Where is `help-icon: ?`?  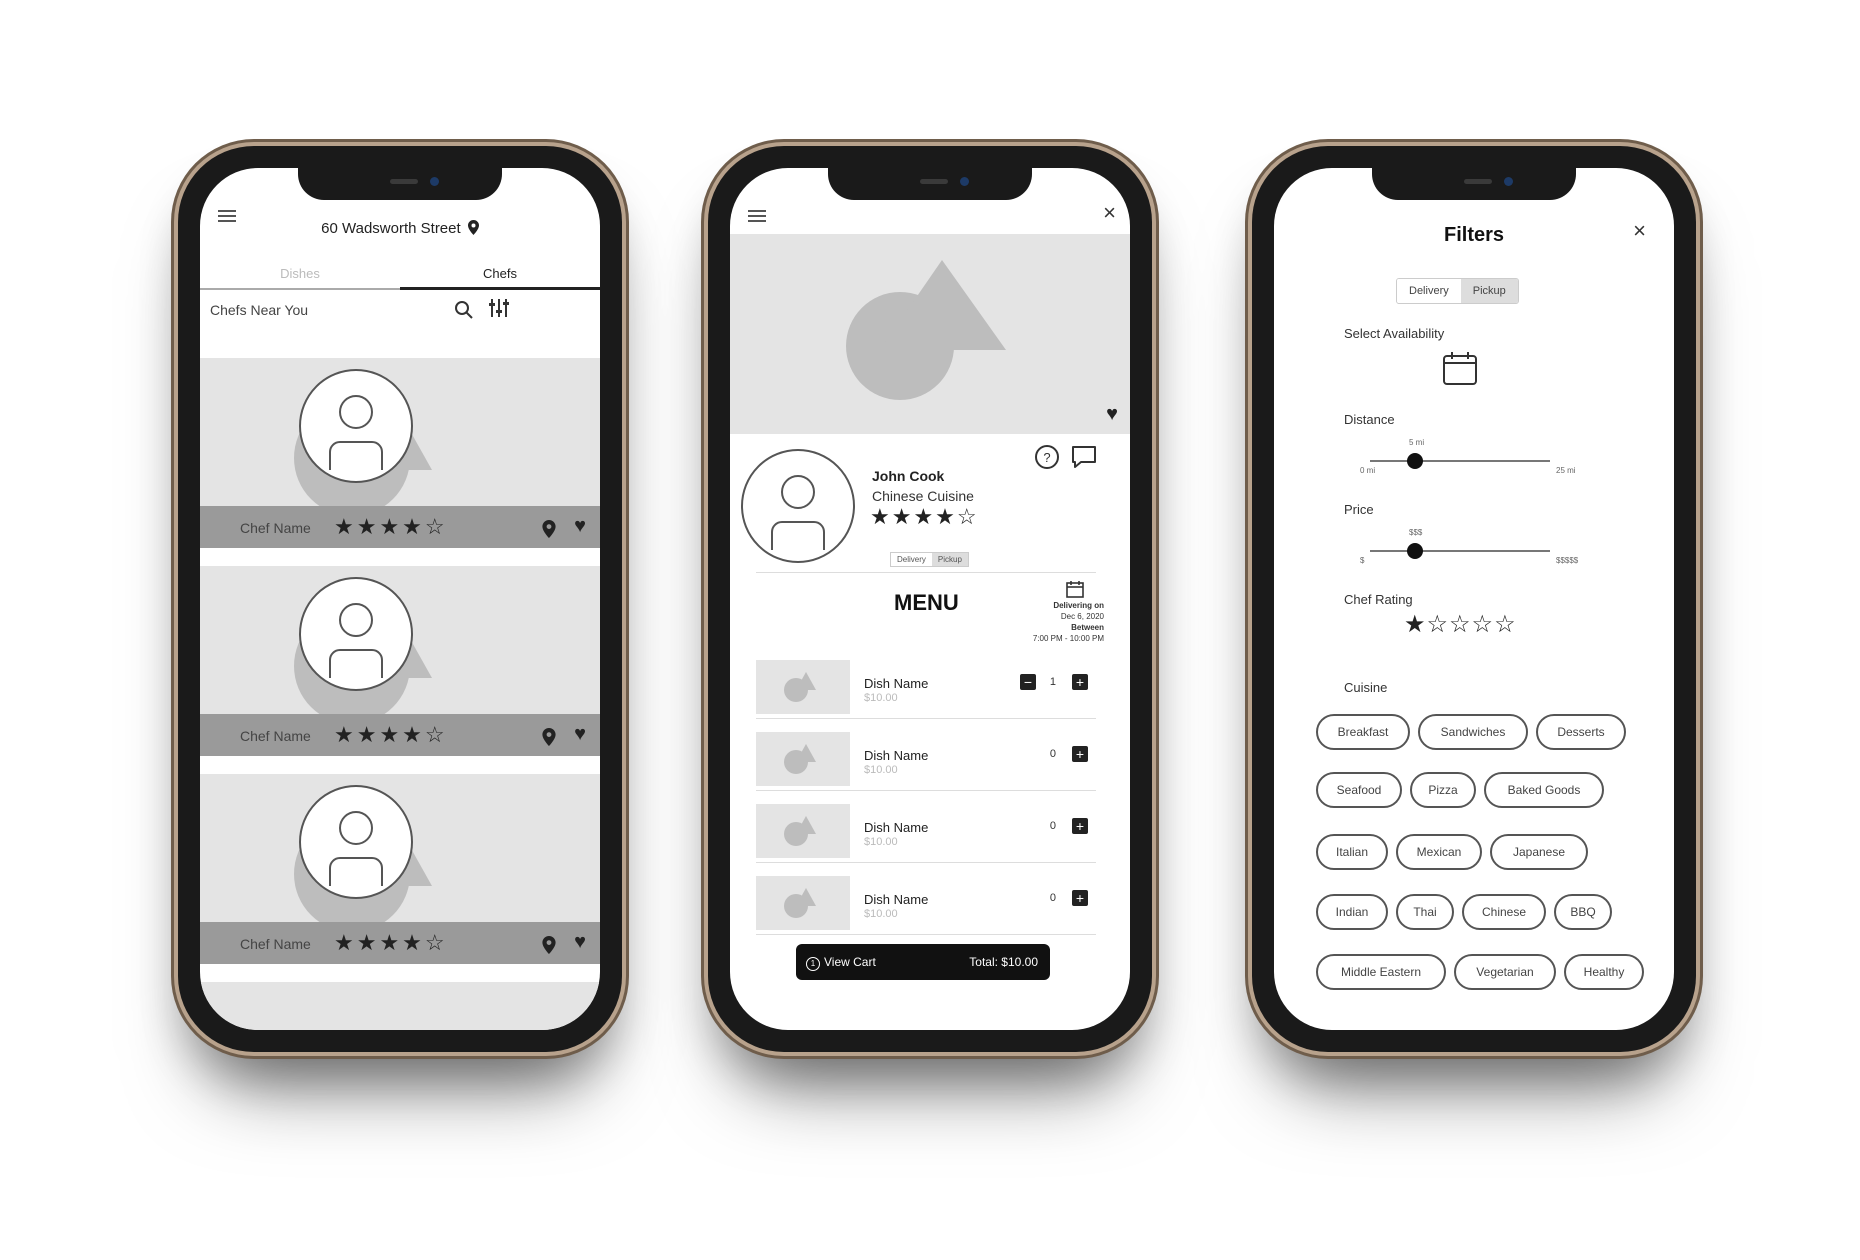
help-icon: ? is located at coordinates (1047, 457).